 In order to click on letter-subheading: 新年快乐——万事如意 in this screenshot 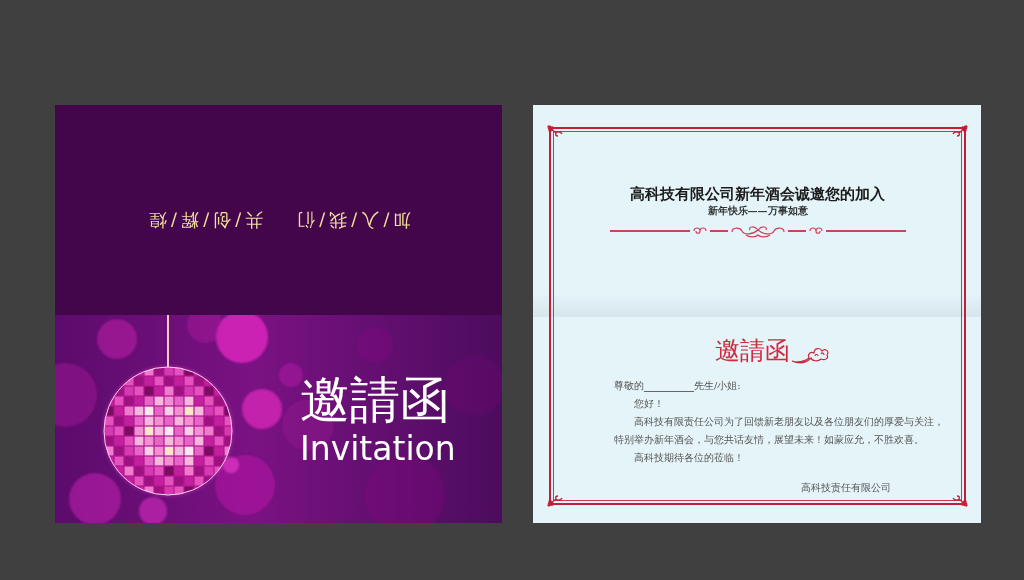, I will do `click(757, 211)`.